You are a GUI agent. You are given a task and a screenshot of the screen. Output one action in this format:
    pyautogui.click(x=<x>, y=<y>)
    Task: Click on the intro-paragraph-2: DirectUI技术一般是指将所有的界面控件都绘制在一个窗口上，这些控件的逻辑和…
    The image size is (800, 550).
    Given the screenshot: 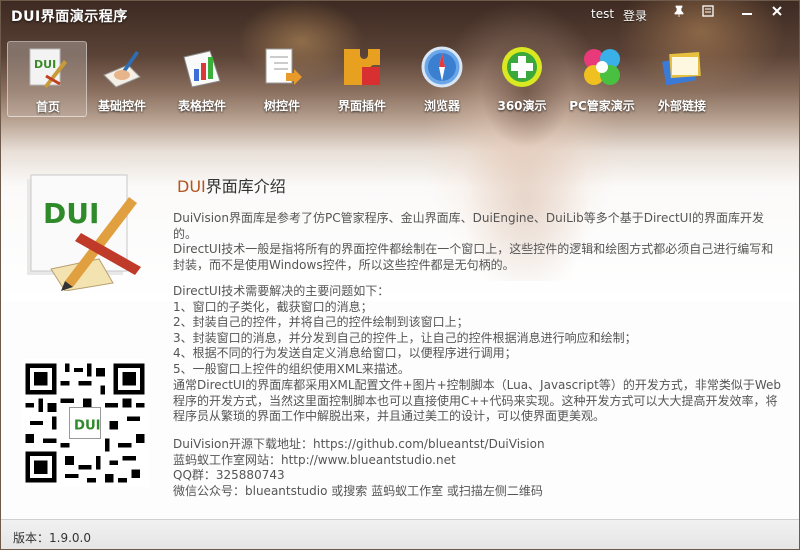 What is the action you would take?
    pyautogui.click(x=473, y=257)
    